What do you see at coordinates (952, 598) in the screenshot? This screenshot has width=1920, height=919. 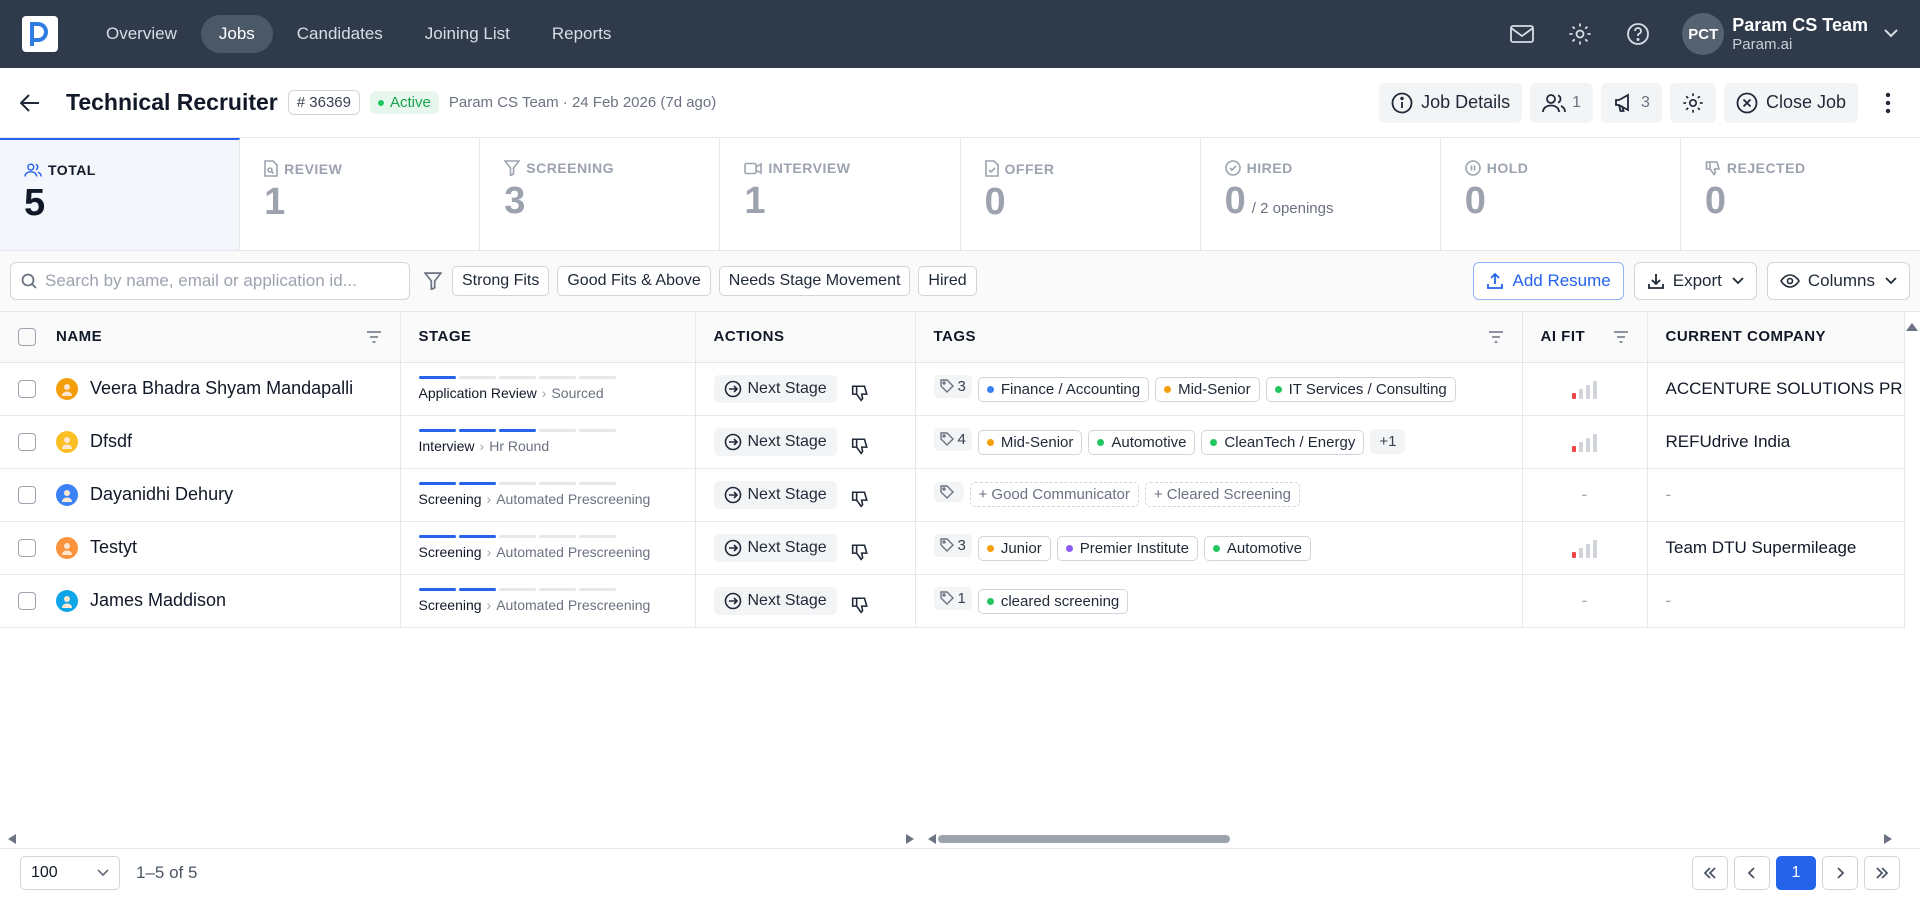 I see `tag-count-badge: 1` at bounding box center [952, 598].